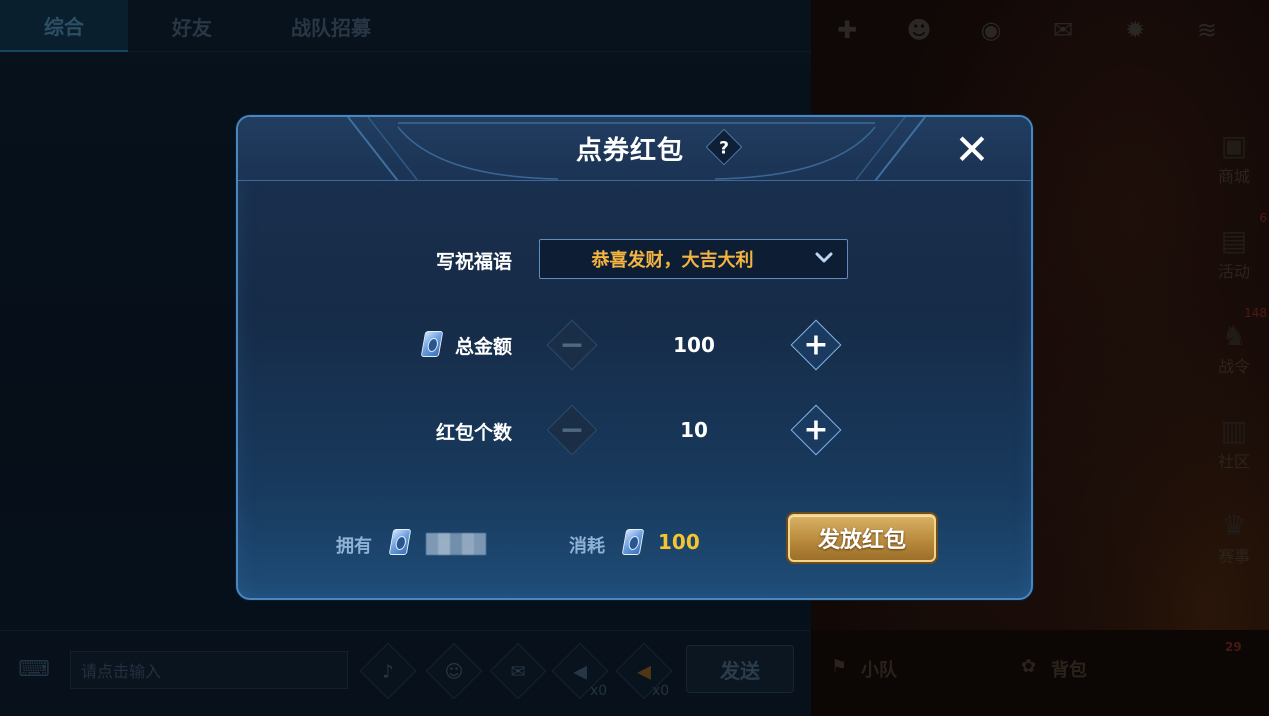  I want to click on close-icon: ✕, so click(972, 149).